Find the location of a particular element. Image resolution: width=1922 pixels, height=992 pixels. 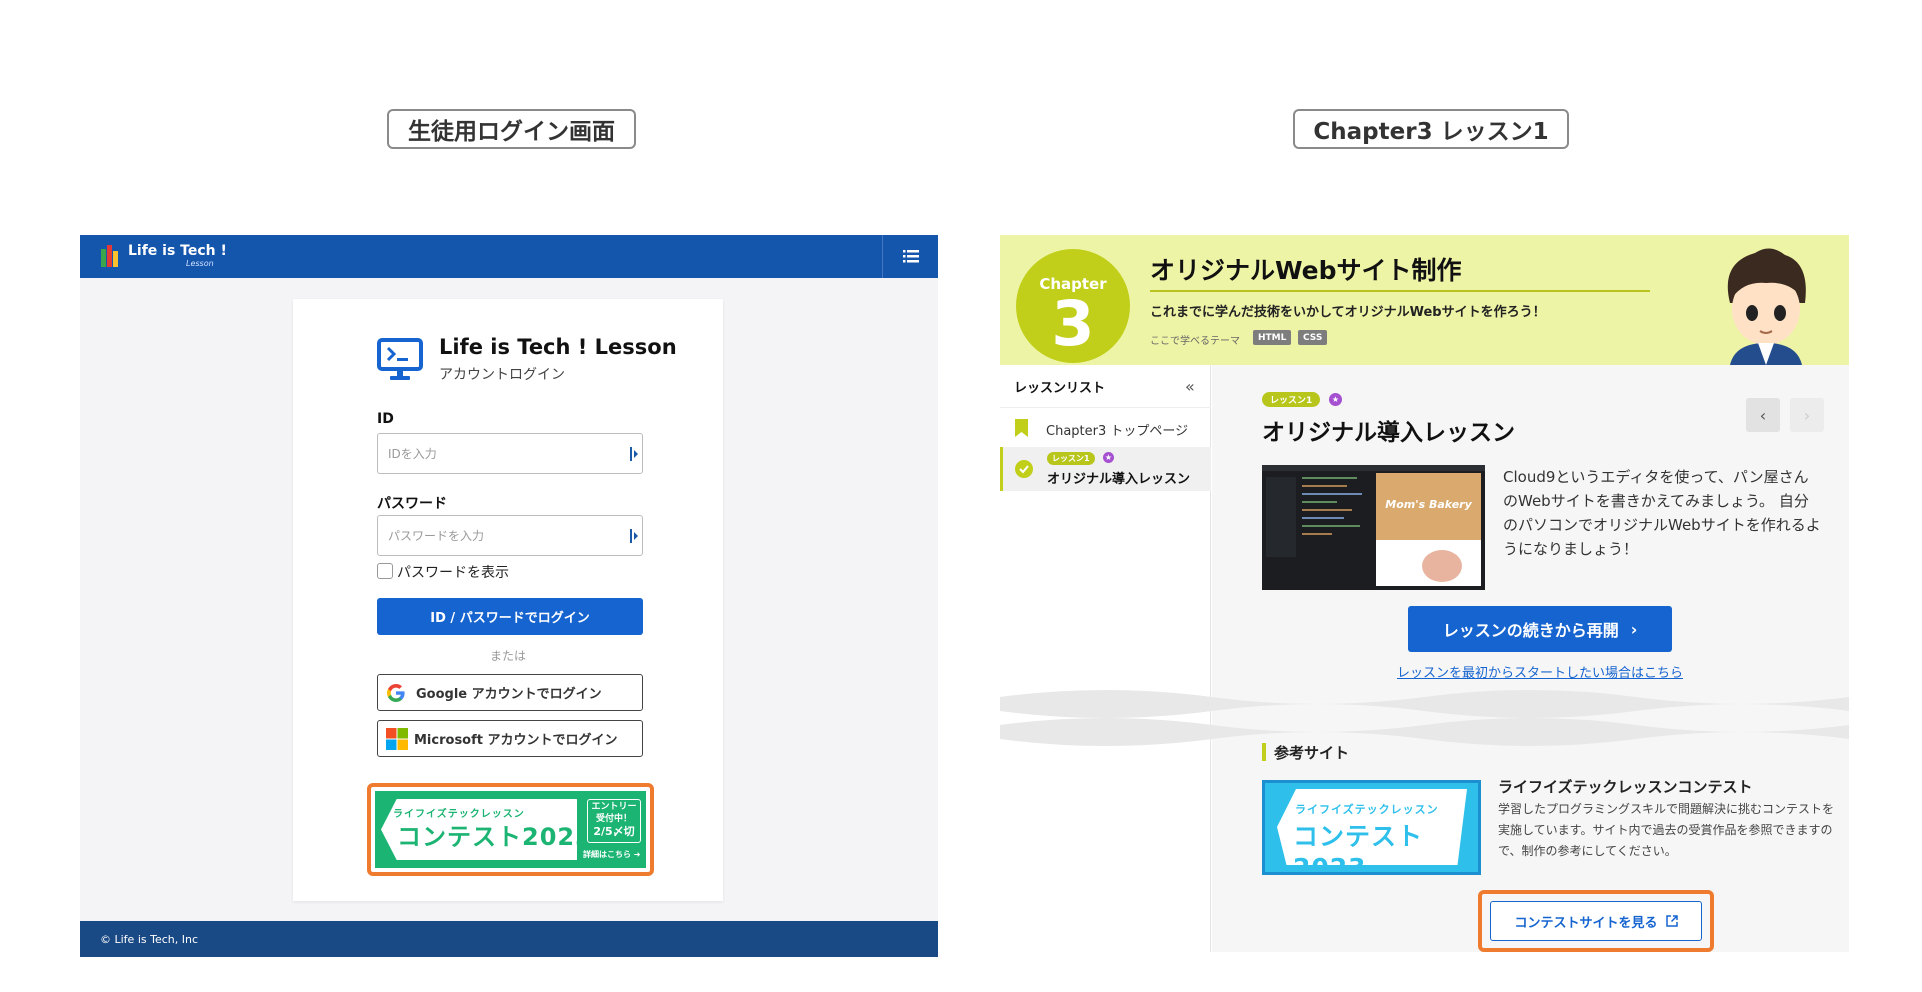

thumbnail-caption: Mom's Bakery is located at coordinates (1428, 504).